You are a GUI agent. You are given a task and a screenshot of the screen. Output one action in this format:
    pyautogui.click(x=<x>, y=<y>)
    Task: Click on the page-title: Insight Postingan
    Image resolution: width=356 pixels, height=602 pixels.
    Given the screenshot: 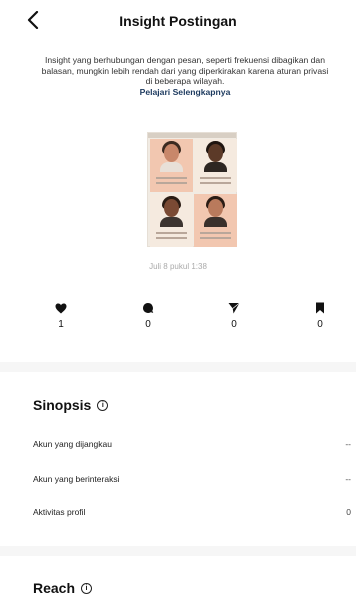 What is the action you would take?
    pyautogui.click(x=178, y=21)
    